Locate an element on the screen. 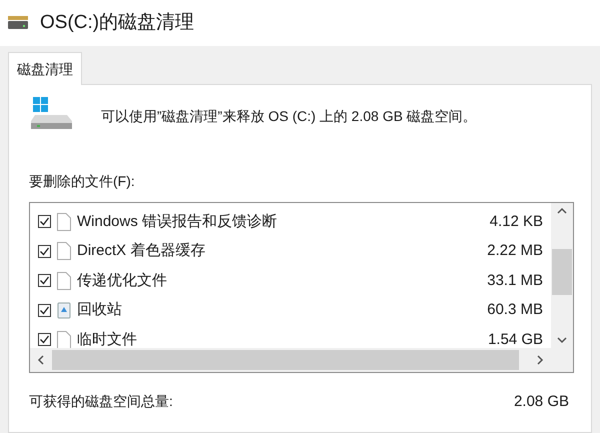  total-label: 可获得的磁盘空间总量: is located at coordinates (101, 401).